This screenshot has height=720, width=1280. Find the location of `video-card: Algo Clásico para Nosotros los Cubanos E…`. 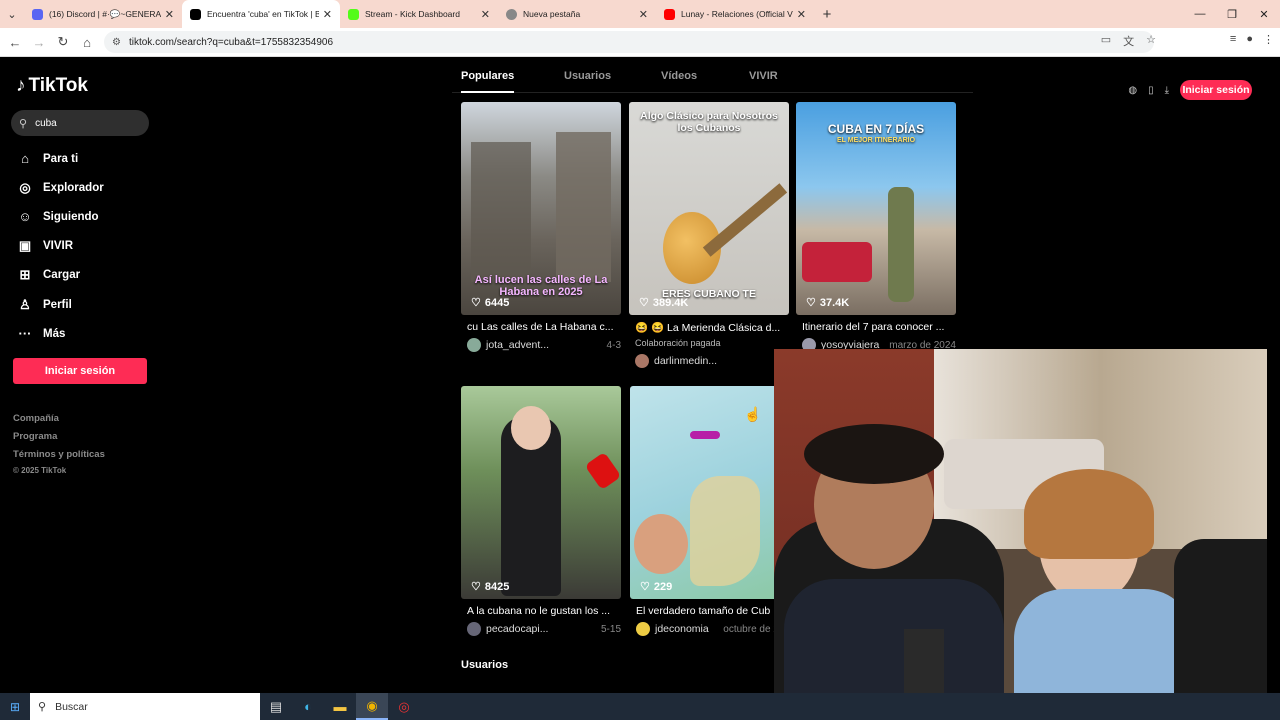

video-card: Algo Clásico para Nosotros los Cubanos E… is located at coordinates (709, 237).